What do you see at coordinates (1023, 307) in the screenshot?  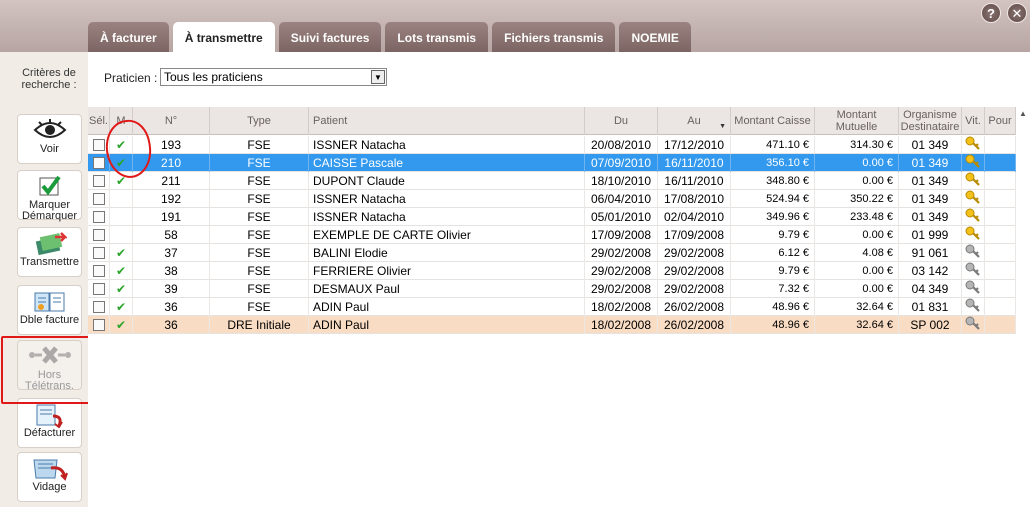 I see `vertical-scrollbar: ▲` at bounding box center [1023, 307].